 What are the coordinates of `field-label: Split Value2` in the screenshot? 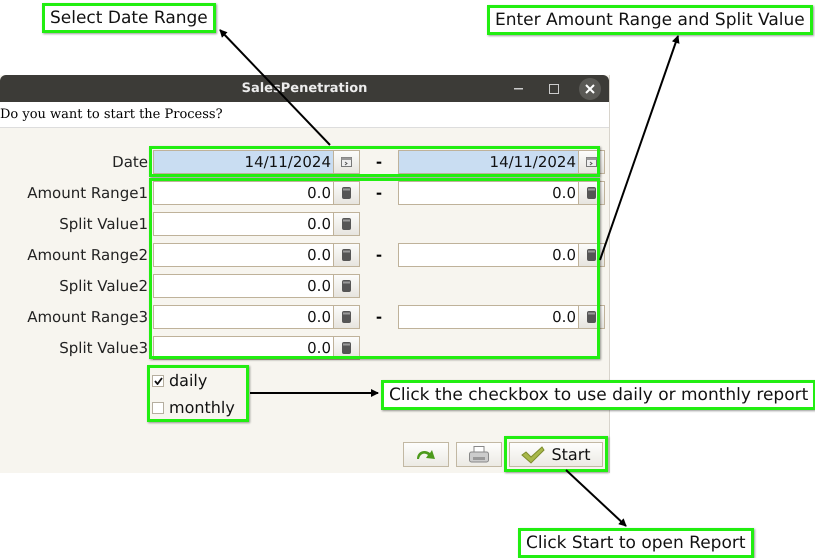 It's located at (103, 286).